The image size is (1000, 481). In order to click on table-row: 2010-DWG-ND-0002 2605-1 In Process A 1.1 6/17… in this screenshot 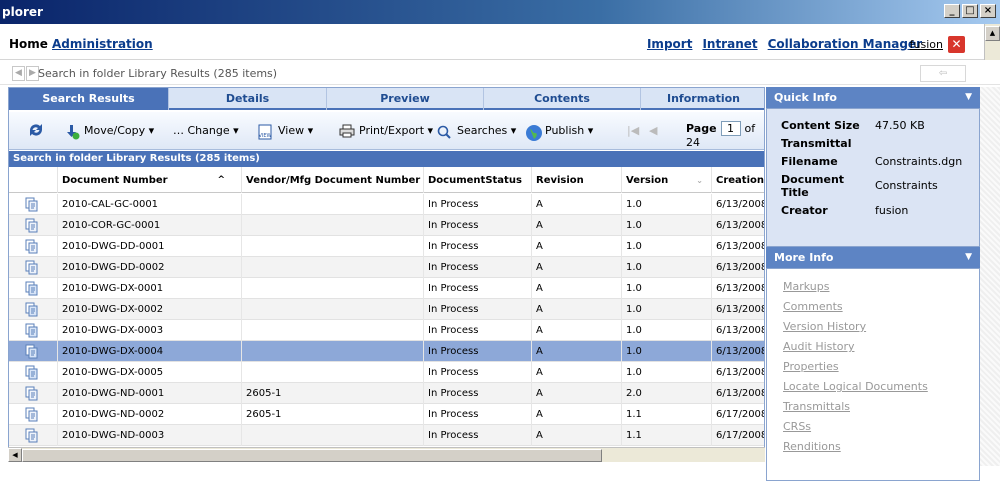, I will do `click(386, 414)`.